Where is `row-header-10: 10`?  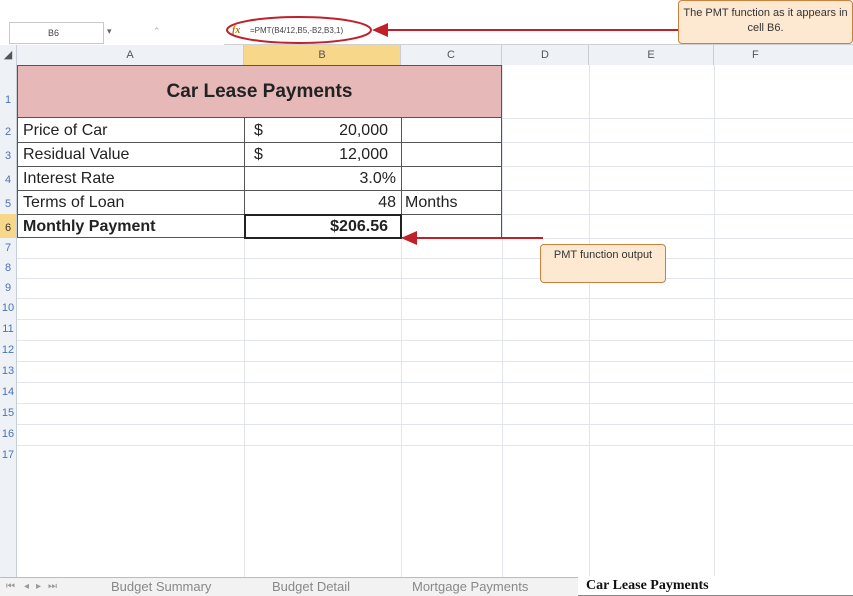
row-header-10: 10 is located at coordinates (8, 308).